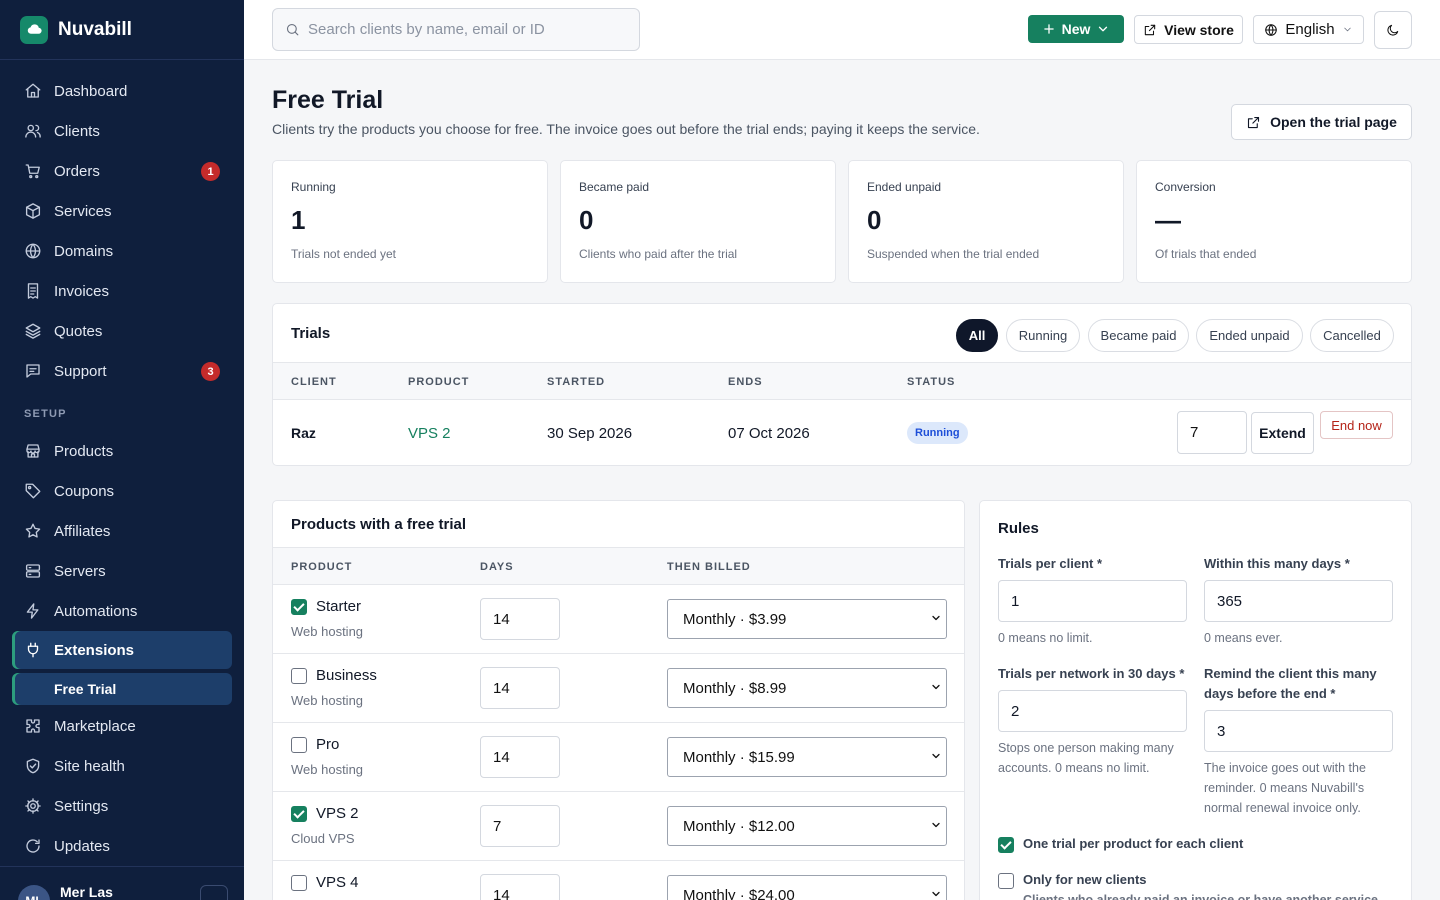  Describe the element at coordinates (1006, 881) in the screenshot. I see `only-new-clients-checkbox` at that location.